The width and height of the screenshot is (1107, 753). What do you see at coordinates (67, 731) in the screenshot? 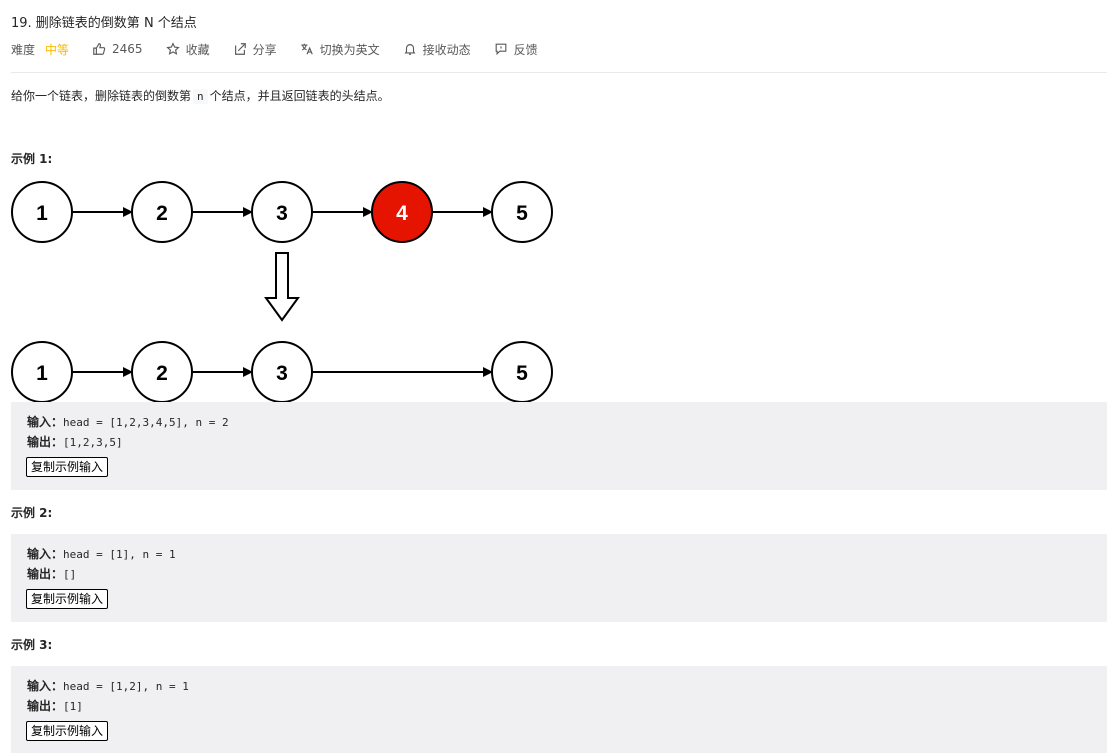
I see `copy-example-3-button: 复制示例输入` at bounding box center [67, 731].